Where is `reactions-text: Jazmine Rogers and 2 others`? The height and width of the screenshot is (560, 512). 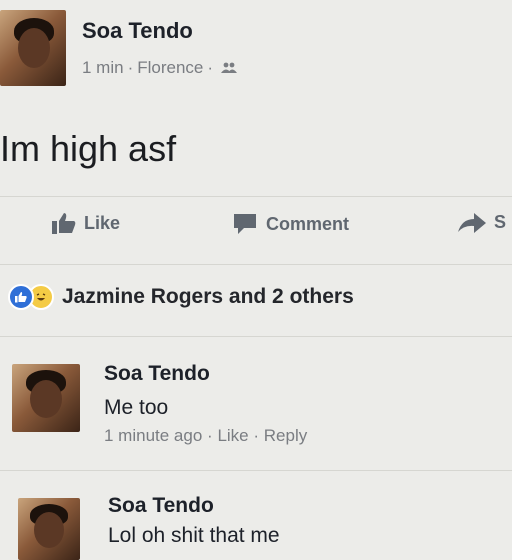 reactions-text: Jazmine Rogers and 2 others is located at coordinates (208, 296).